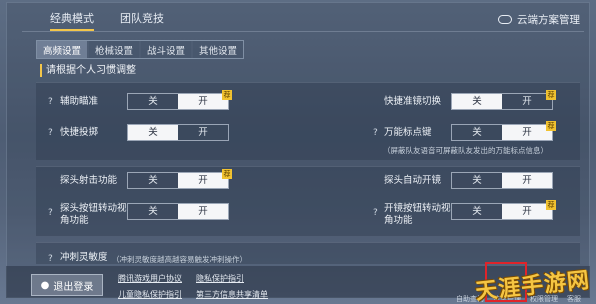  What do you see at coordinates (218, 49) in the screenshot?
I see `subtab-other: 其他设置` at bounding box center [218, 49].